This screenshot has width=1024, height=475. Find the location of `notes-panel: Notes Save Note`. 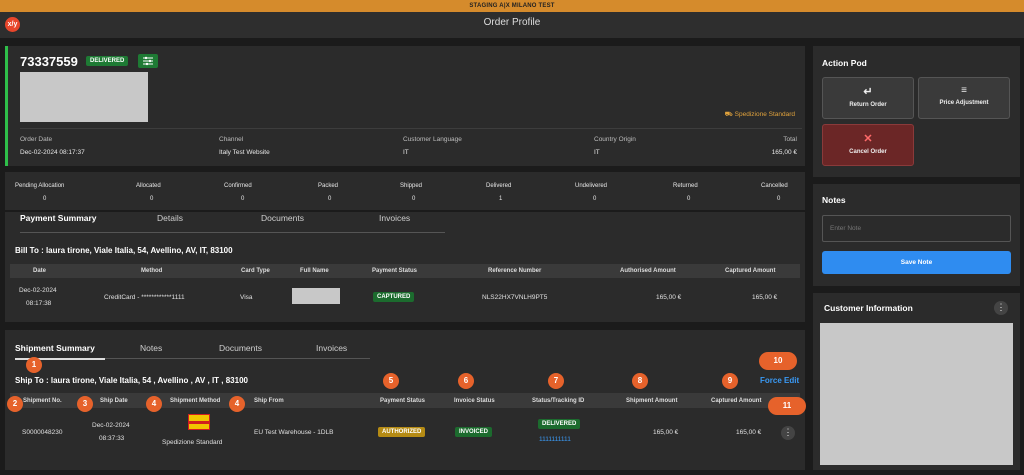

notes-panel: Notes Save Note is located at coordinates (916, 235).